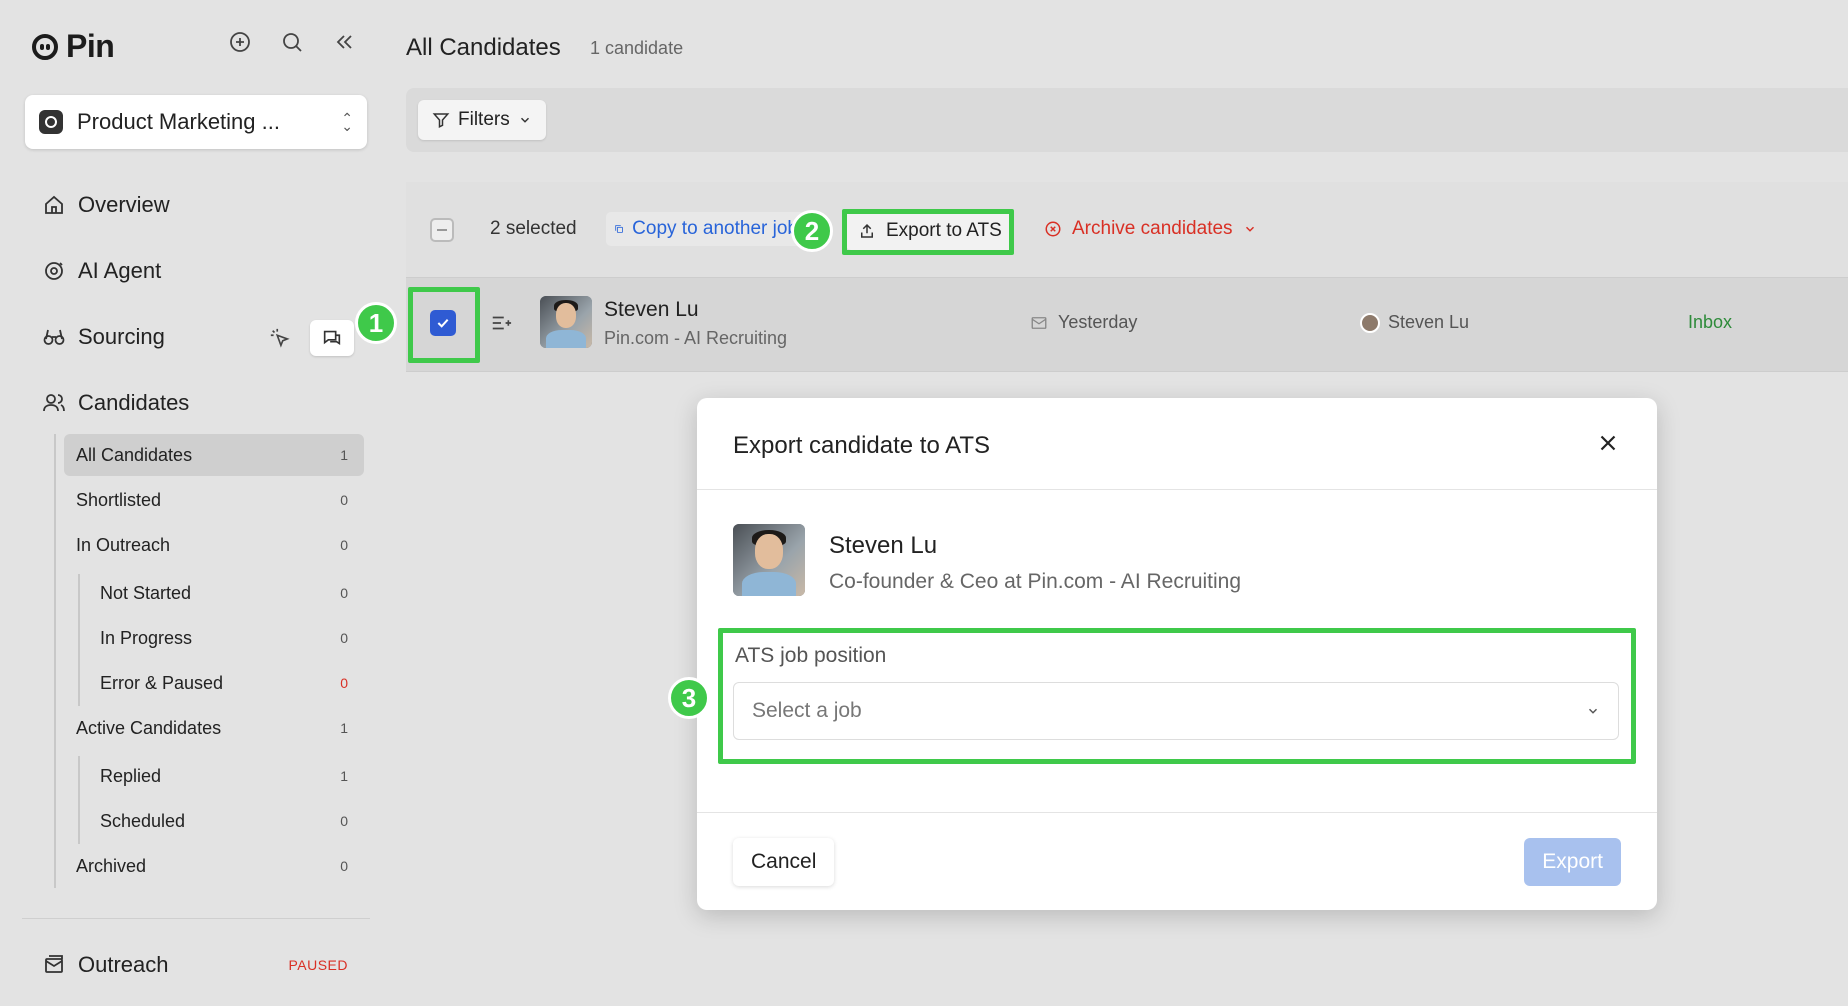  I want to click on candidate-stage: Inbox, so click(1710, 322).